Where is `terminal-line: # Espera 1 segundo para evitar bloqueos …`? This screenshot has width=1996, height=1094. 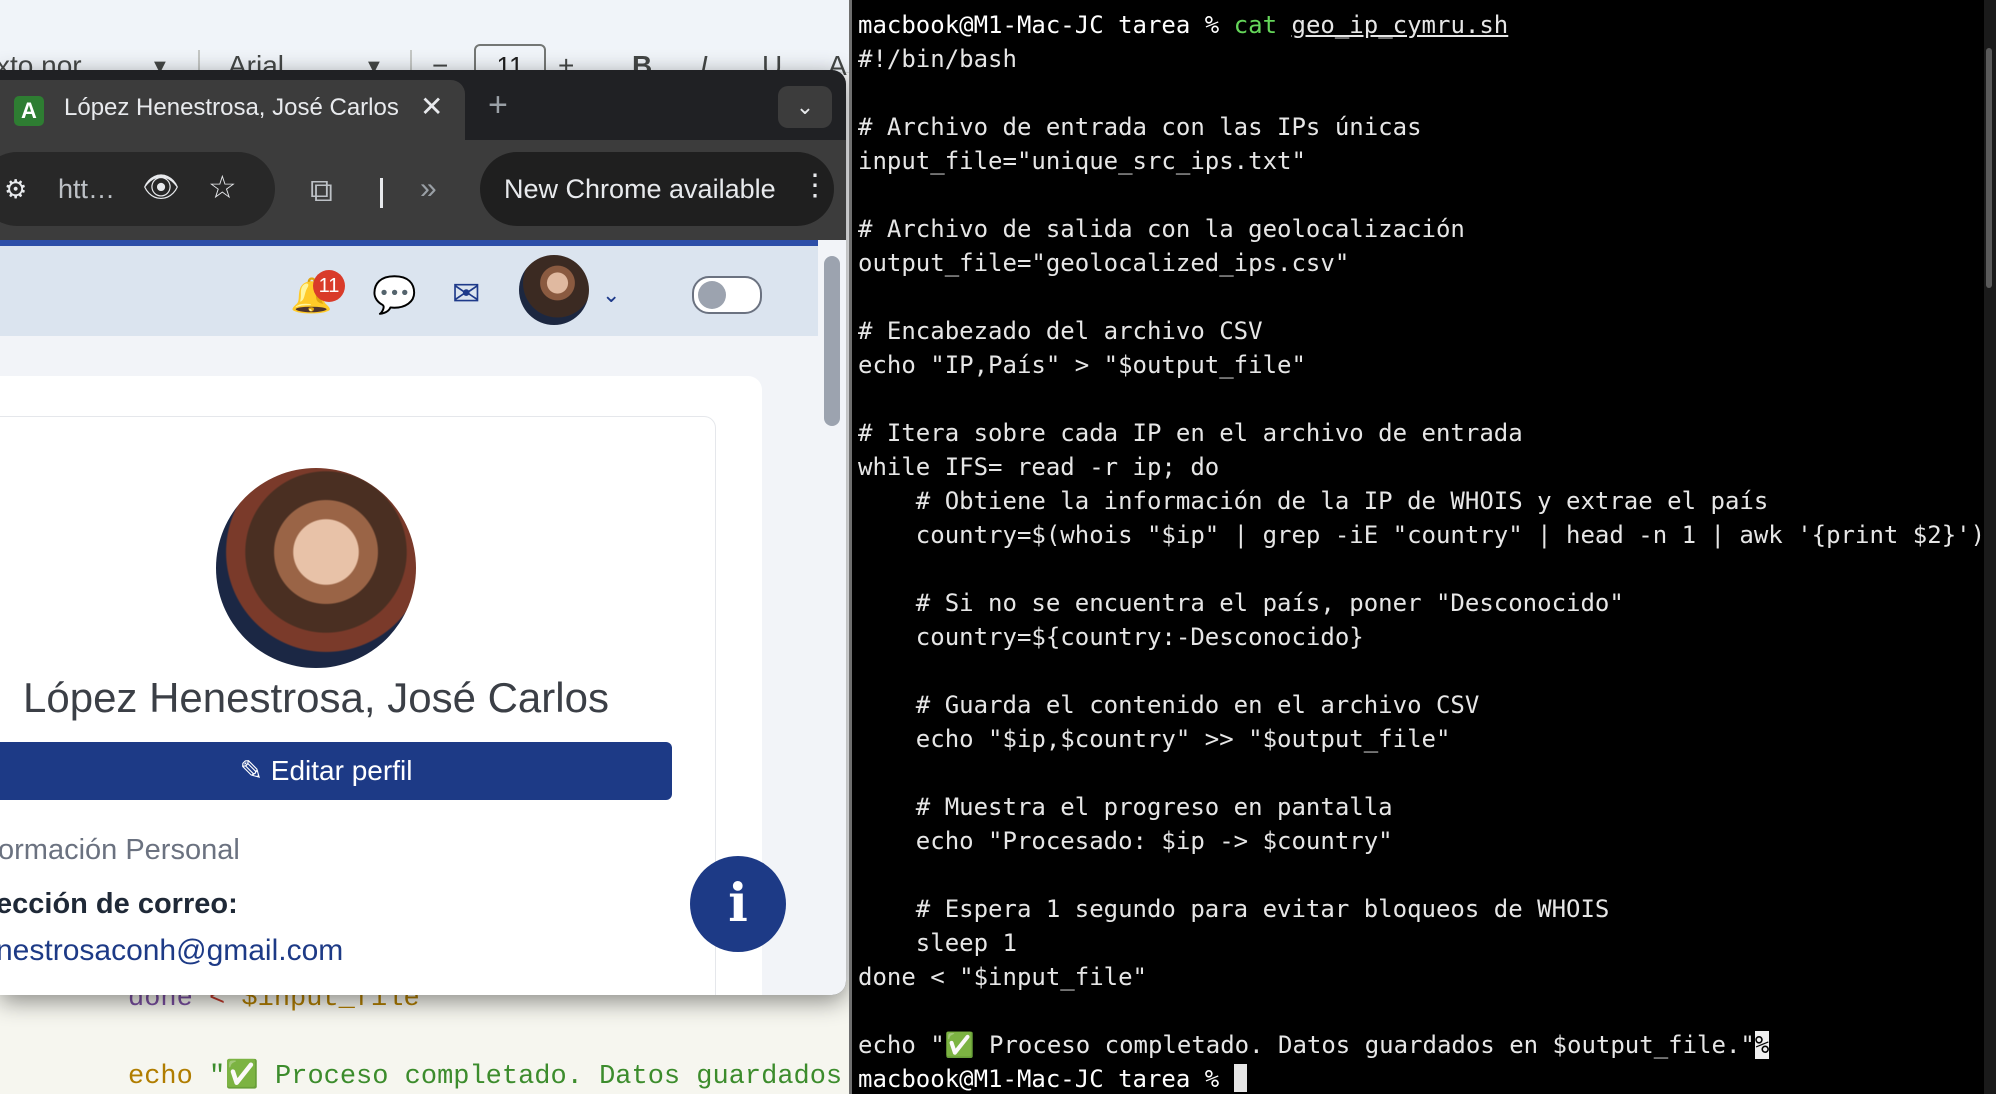
terminal-line: # Espera 1 segundo para evitar bloqueos … is located at coordinates (1234, 909).